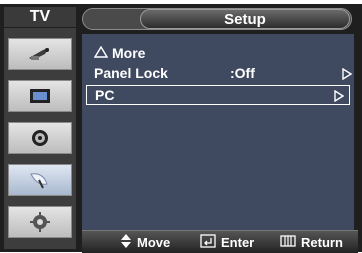  I want to click on sidebar-item-input, so click(40, 54).